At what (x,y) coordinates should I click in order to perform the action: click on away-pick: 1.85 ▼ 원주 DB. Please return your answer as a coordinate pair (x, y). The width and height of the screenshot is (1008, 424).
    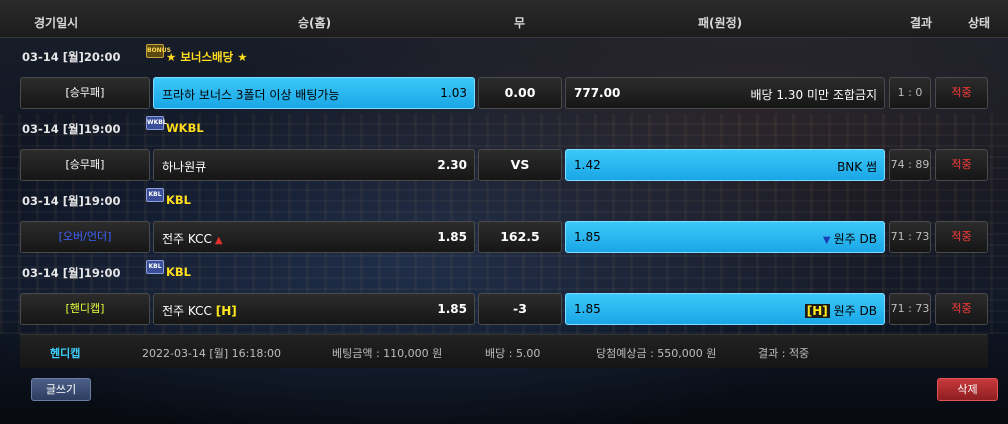
    Looking at the image, I should click on (725, 237).